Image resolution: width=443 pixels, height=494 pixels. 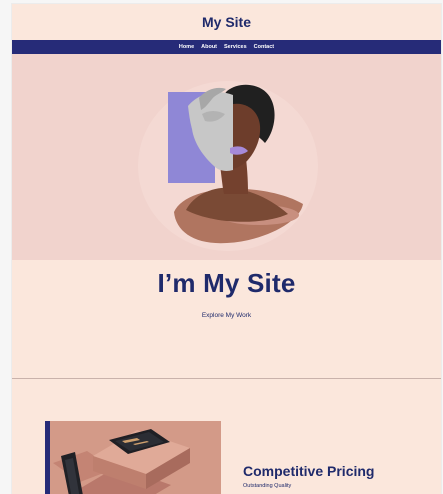 What do you see at coordinates (133, 457) in the screenshot?
I see `phone-product-image` at bounding box center [133, 457].